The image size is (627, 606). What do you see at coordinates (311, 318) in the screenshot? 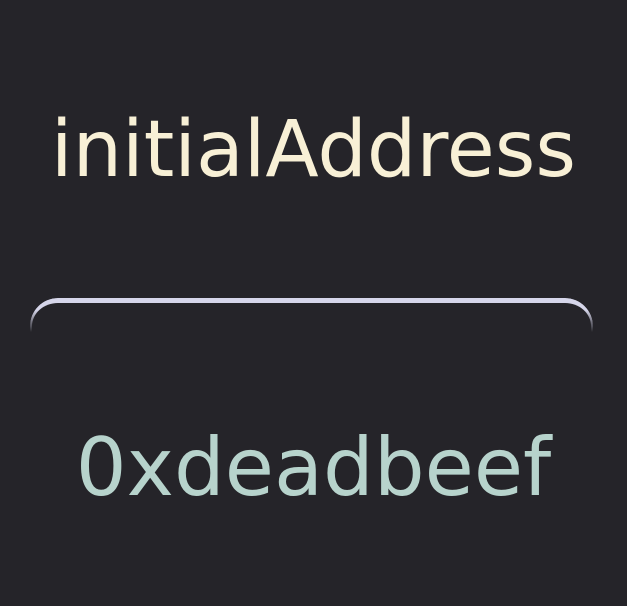
I see `divider` at bounding box center [311, 318].